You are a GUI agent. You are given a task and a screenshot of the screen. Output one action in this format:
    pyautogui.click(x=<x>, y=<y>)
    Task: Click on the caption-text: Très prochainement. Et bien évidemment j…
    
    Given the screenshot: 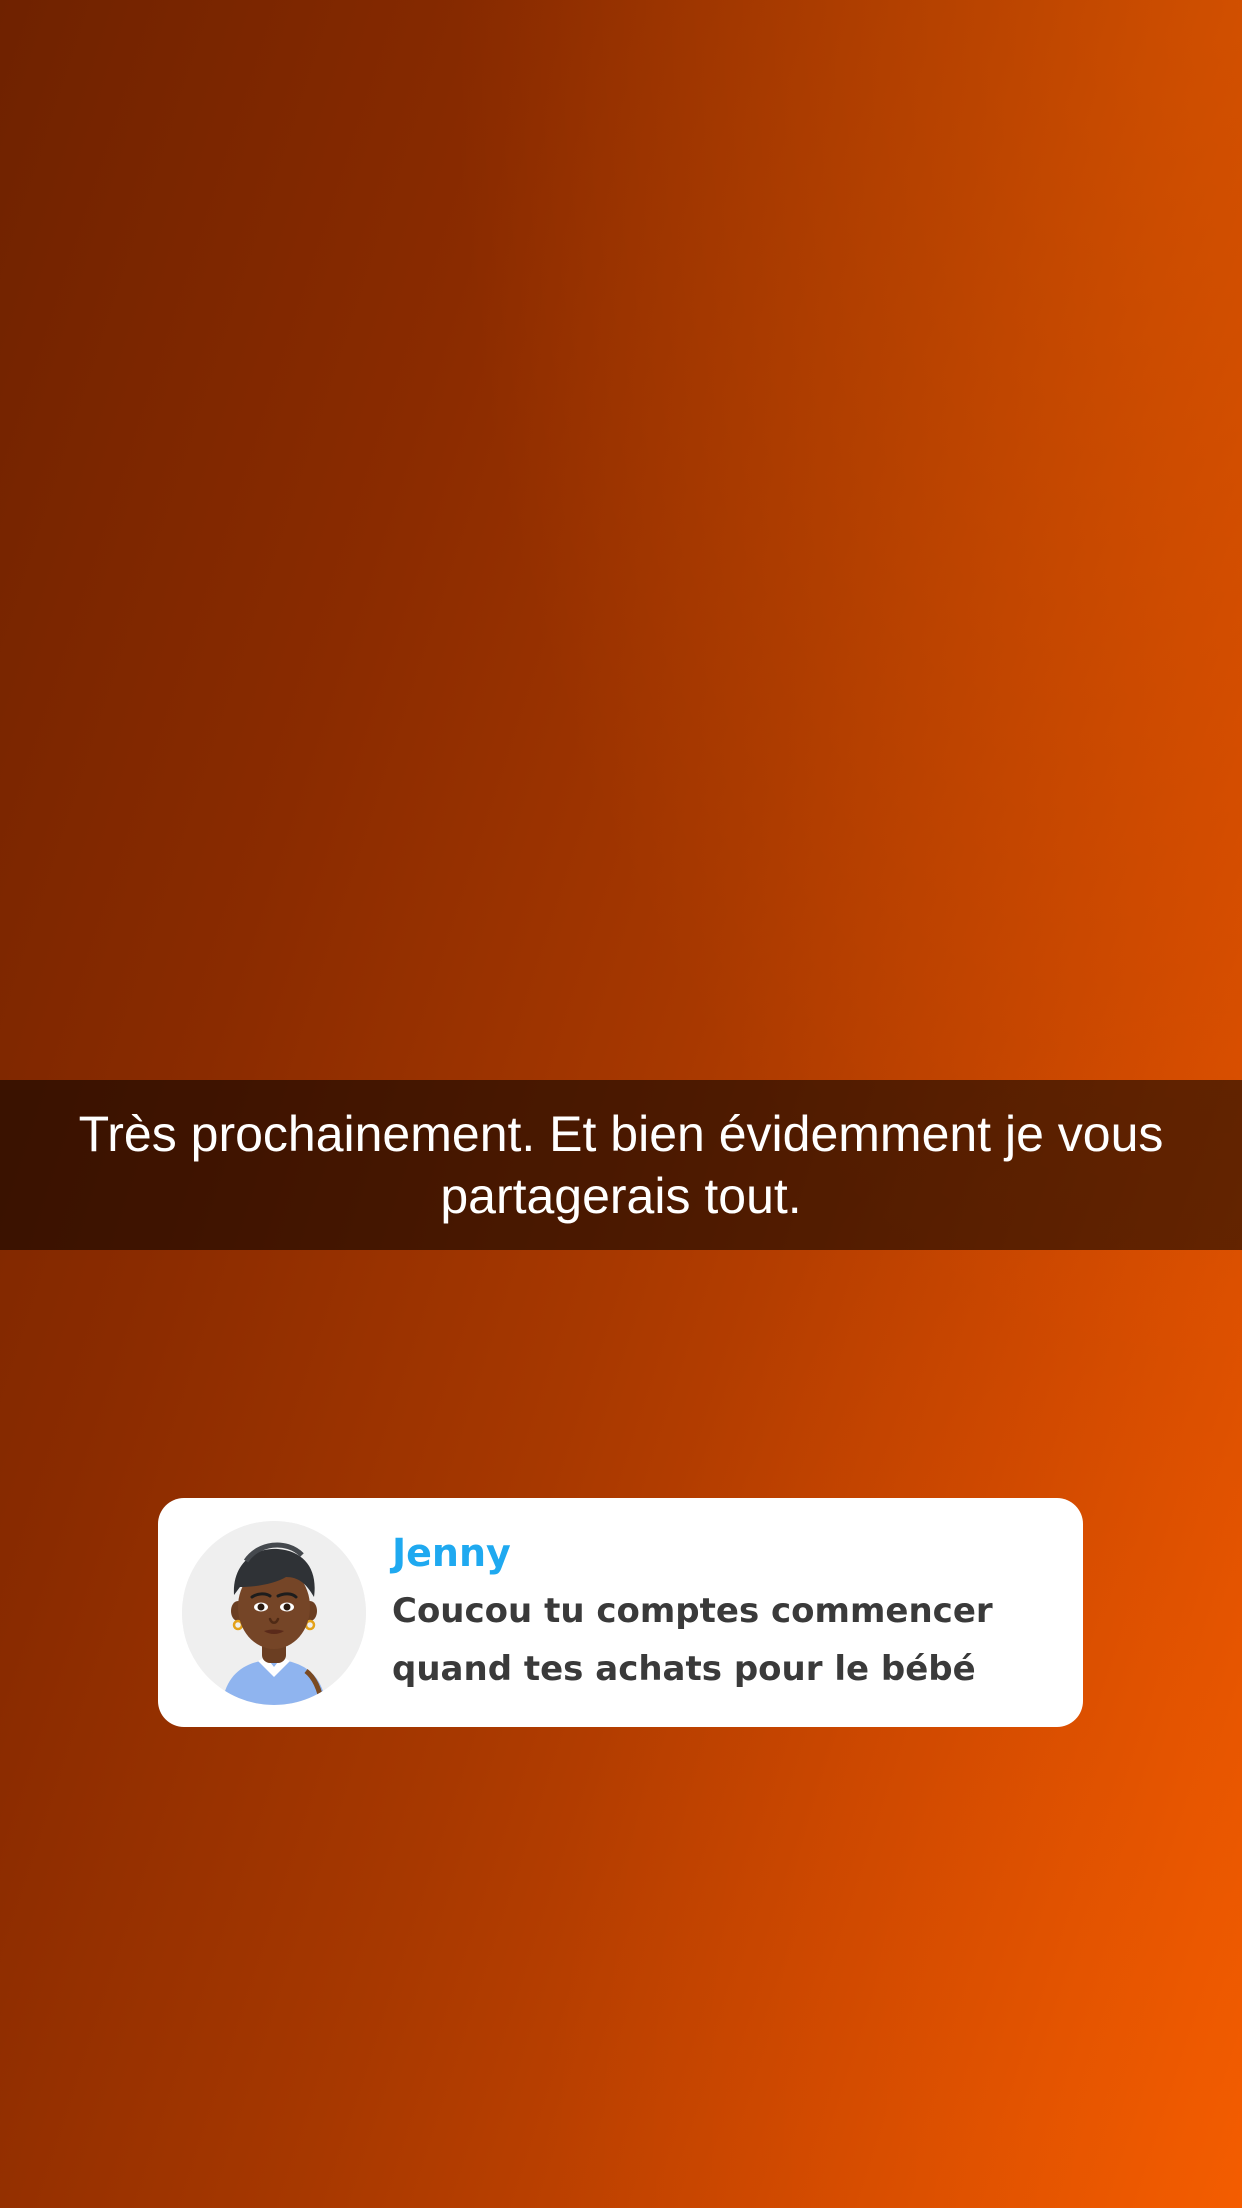 What is the action you would take?
    pyautogui.click(x=621, y=1165)
    